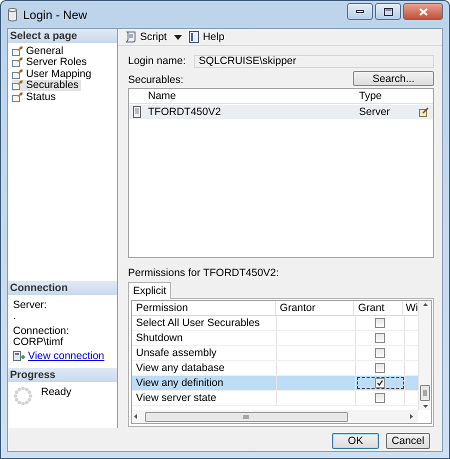 Image resolution: width=450 pixels, height=459 pixels. Describe the element at coordinates (355, 441) in the screenshot. I see `ok-button: OK` at that location.